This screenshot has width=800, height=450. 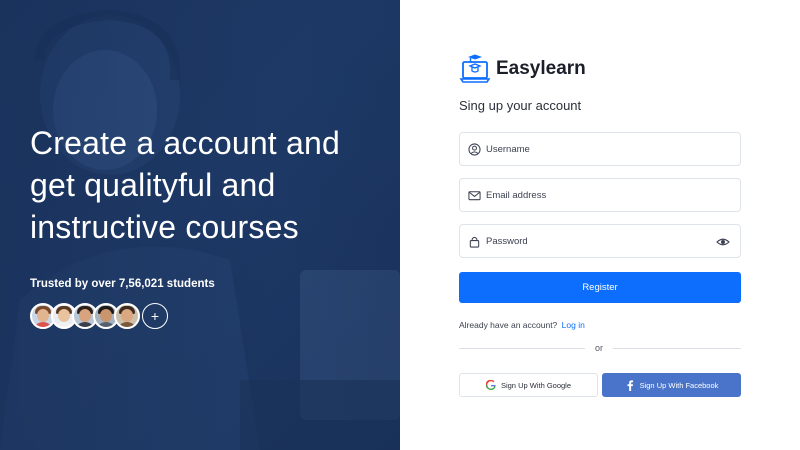 I want to click on brand-name: Easylearn, so click(x=541, y=68).